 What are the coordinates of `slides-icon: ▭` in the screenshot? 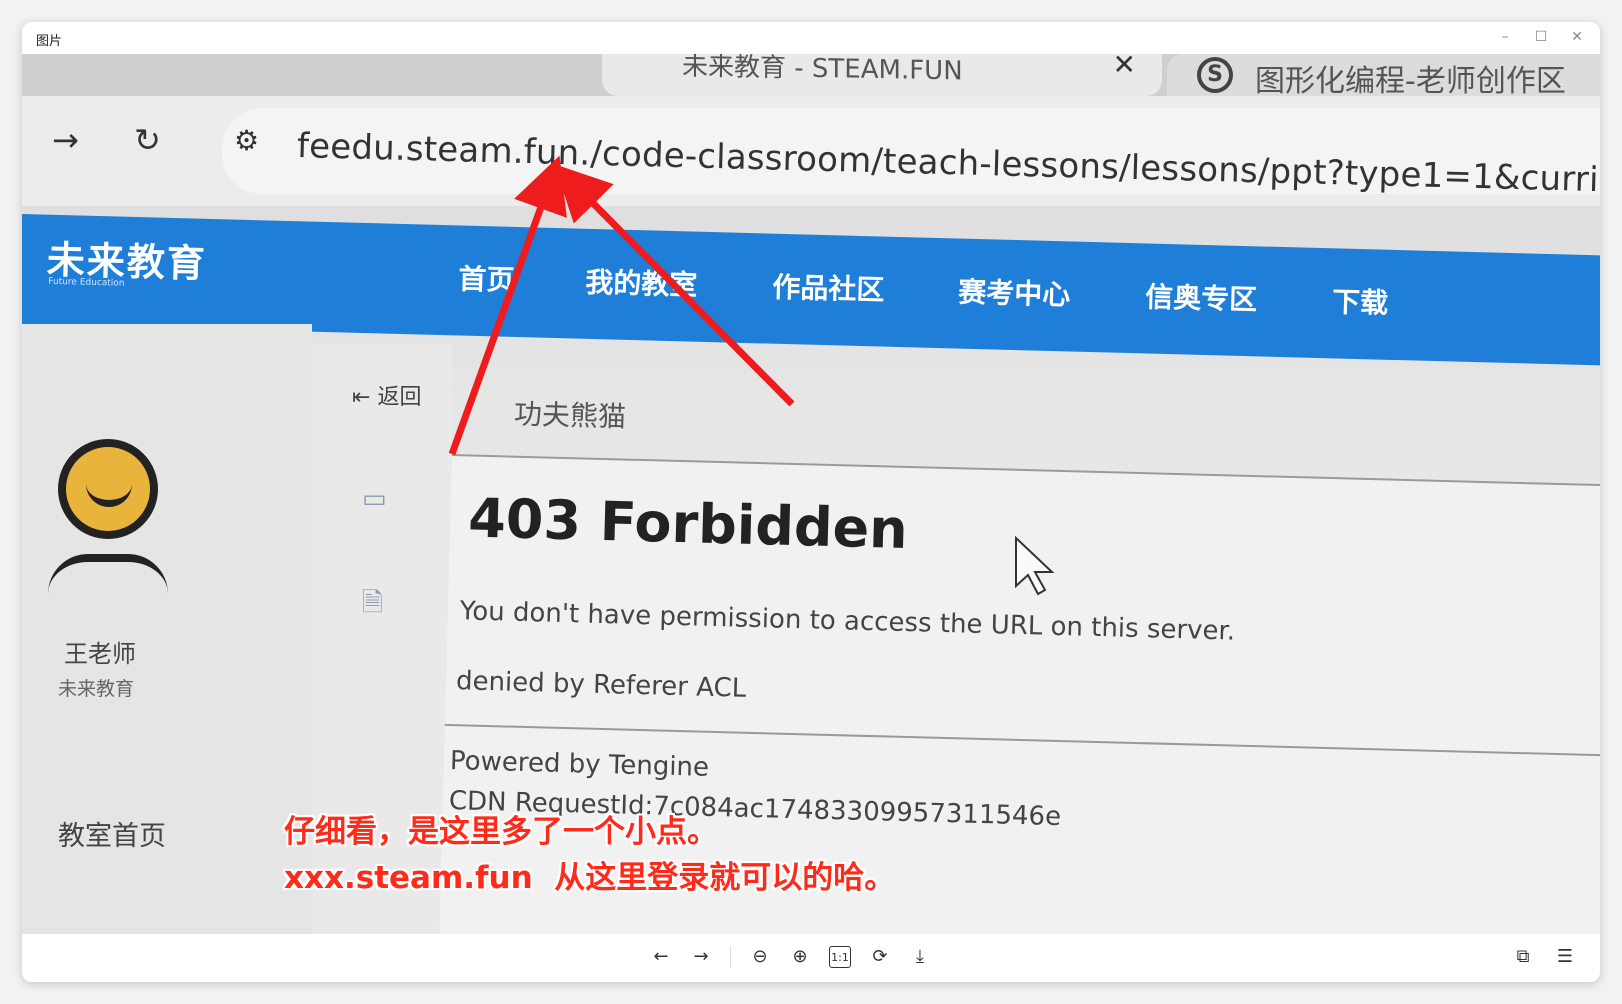 It's located at (374, 499).